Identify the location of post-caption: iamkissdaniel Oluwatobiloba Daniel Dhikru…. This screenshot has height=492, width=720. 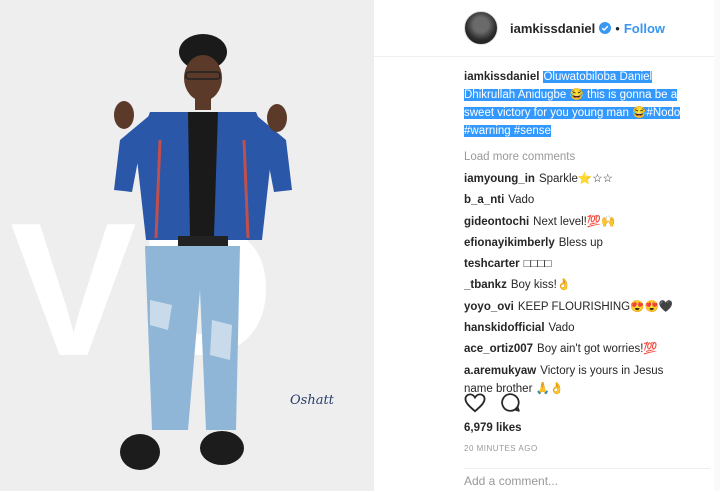
(579, 104).